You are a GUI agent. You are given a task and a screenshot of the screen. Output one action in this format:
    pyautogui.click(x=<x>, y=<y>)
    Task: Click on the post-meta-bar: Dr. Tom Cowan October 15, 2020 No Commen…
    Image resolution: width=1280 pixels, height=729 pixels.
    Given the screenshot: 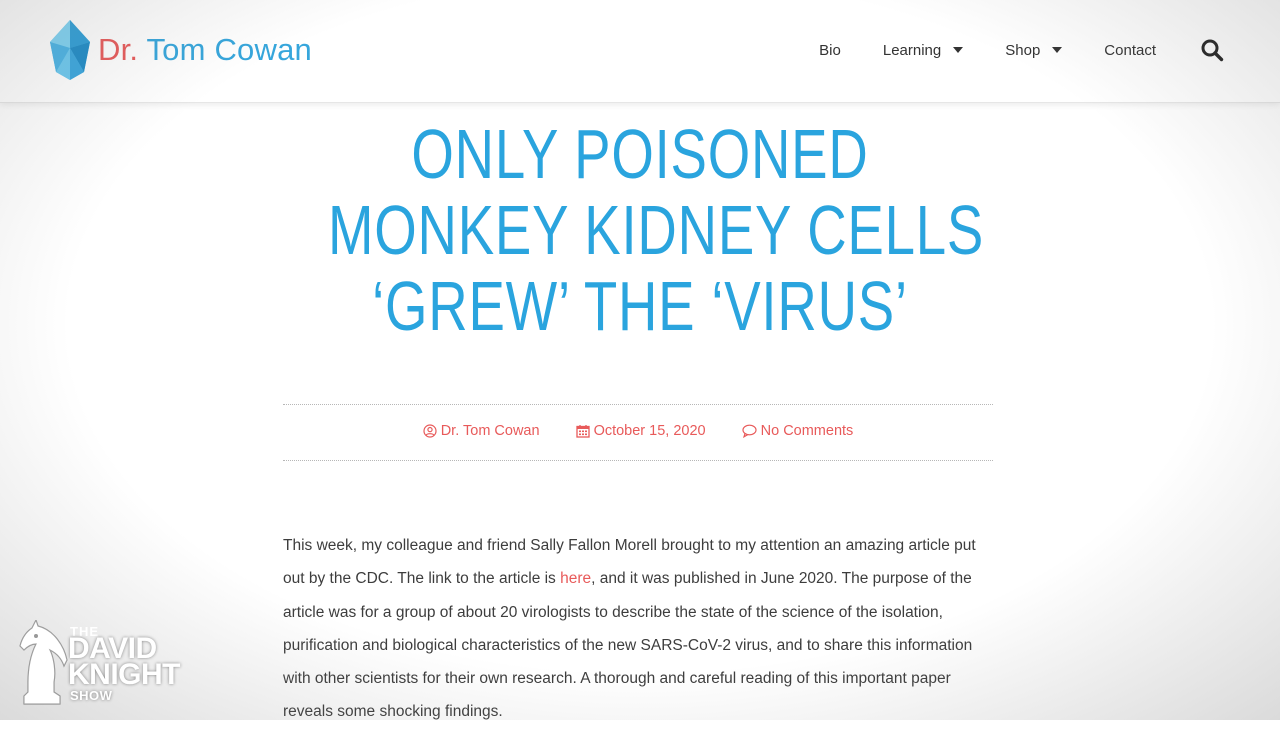 What is the action you would take?
    pyautogui.click(x=638, y=432)
    